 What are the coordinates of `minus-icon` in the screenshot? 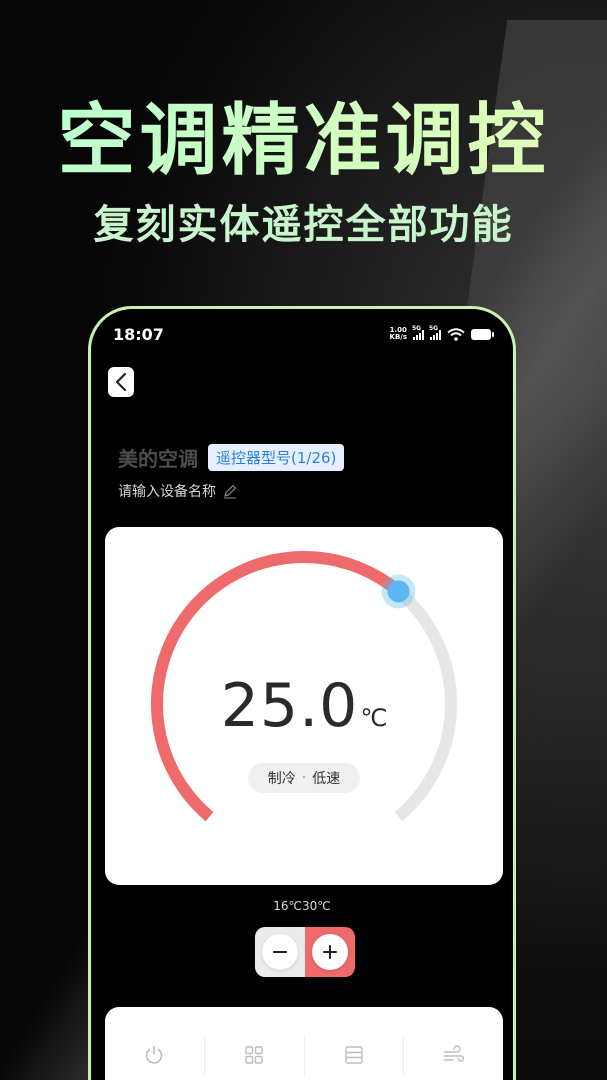 It's located at (280, 952).